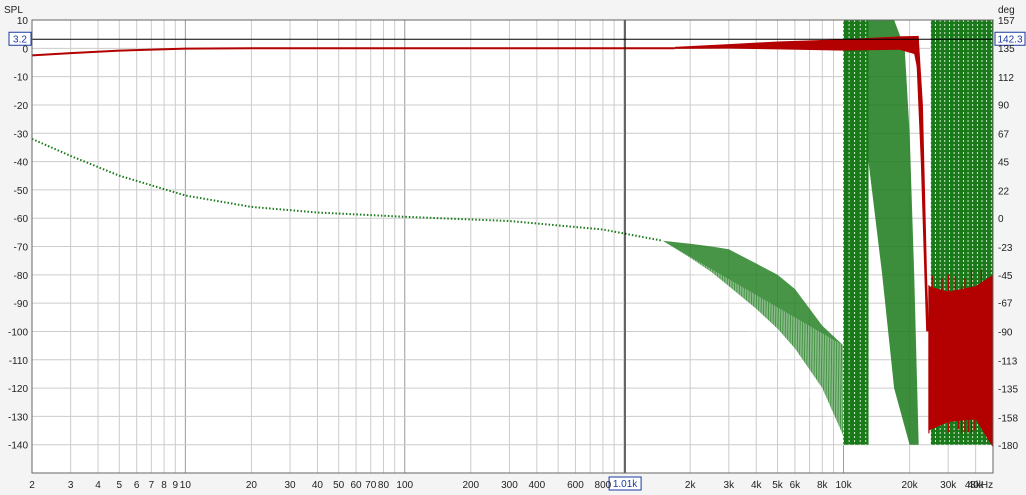 This screenshot has width=1026, height=495. What do you see at coordinates (21, 276) in the screenshot?
I see `y-left-tick-label: -80` at bounding box center [21, 276].